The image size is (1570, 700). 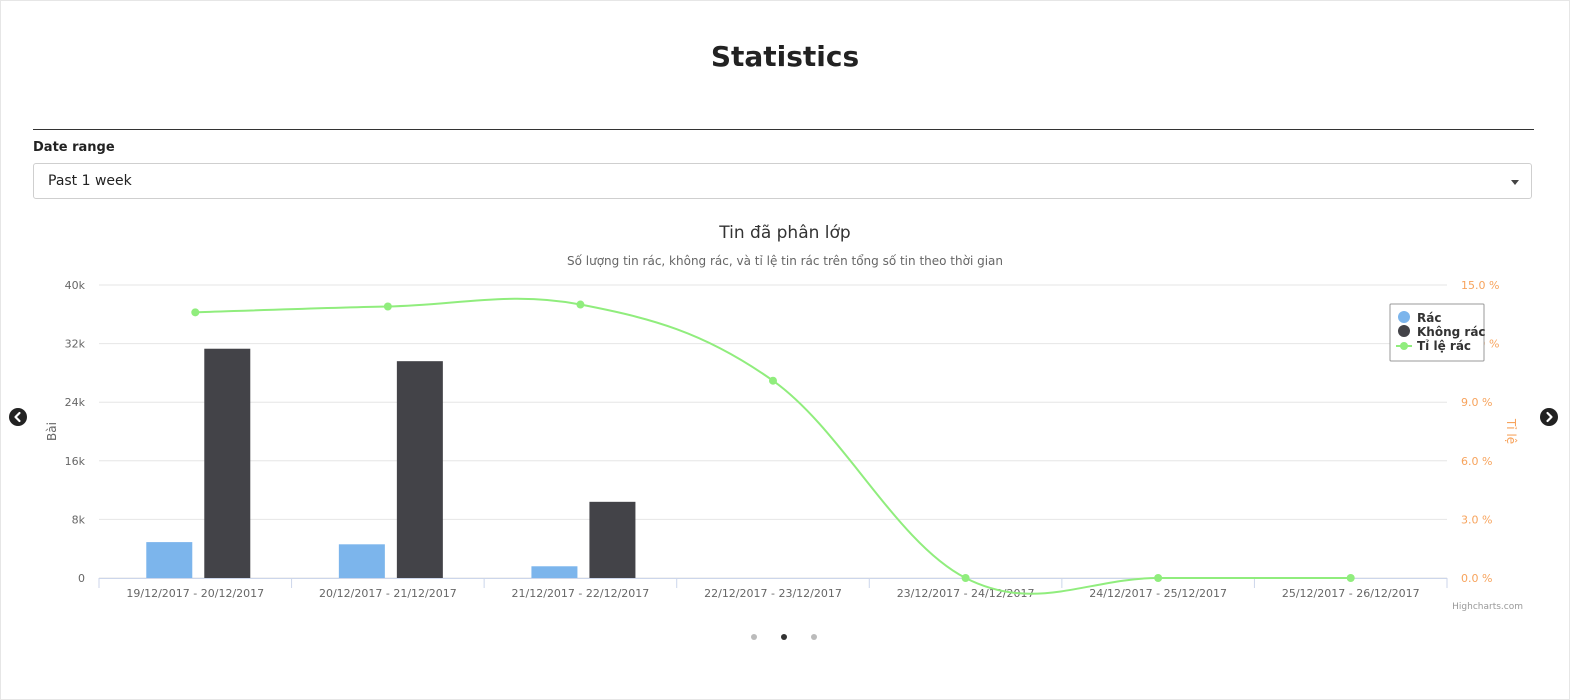 I want to click on y2-tick-label: 3.0 %, so click(x=1476, y=519).